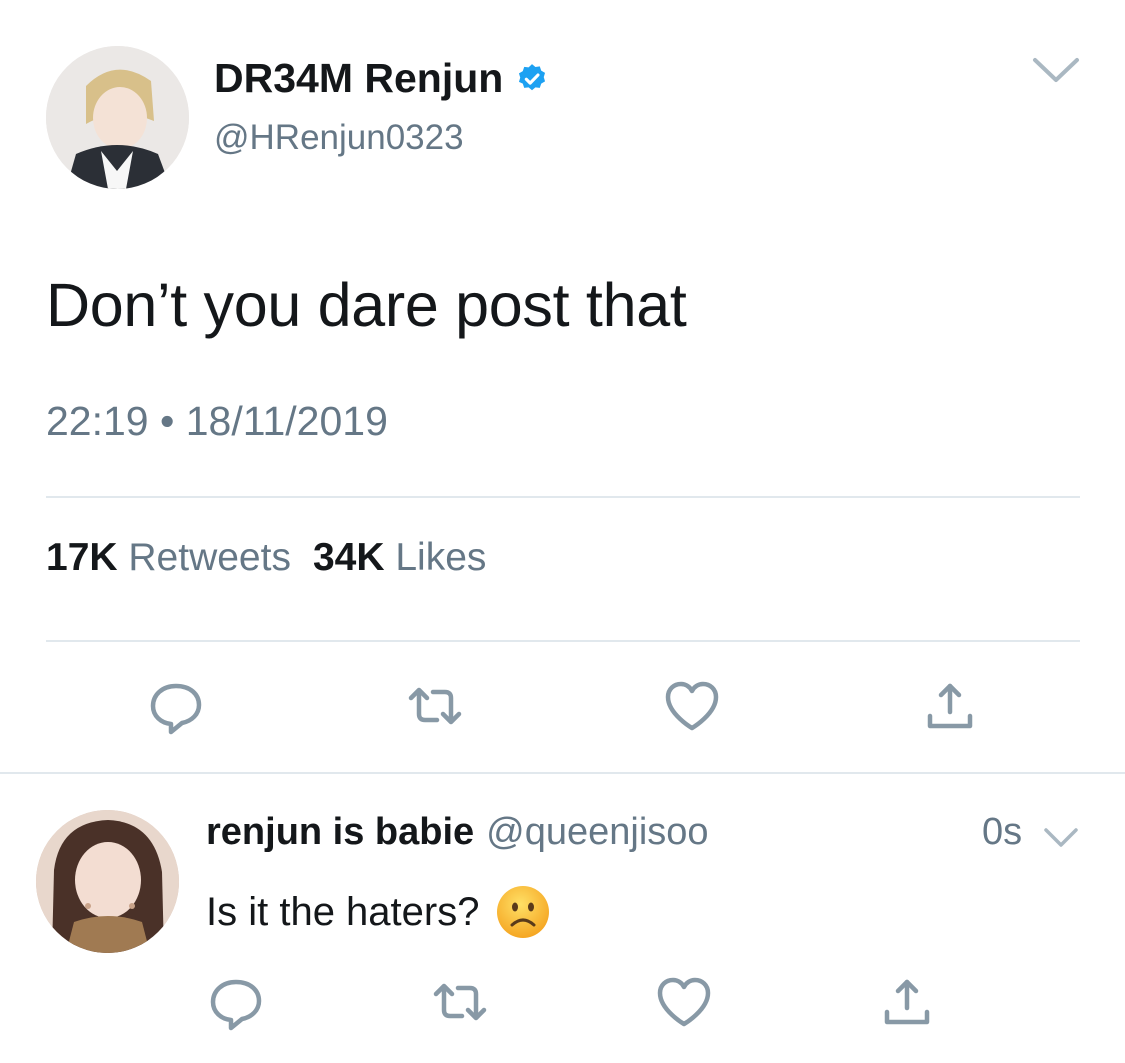 This screenshot has height=1063, width=1125. I want to click on tweet-separator, so click(562, 773).